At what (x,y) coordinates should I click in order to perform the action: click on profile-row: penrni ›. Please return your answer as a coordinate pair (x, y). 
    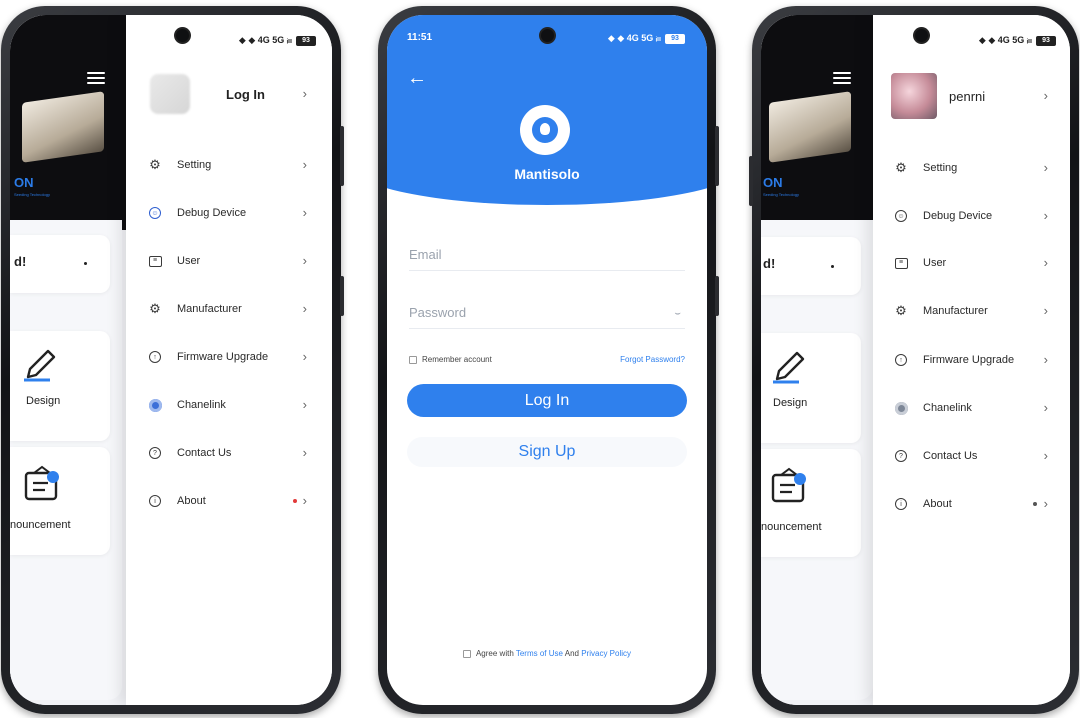
    Looking at the image, I should click on (971, 96).